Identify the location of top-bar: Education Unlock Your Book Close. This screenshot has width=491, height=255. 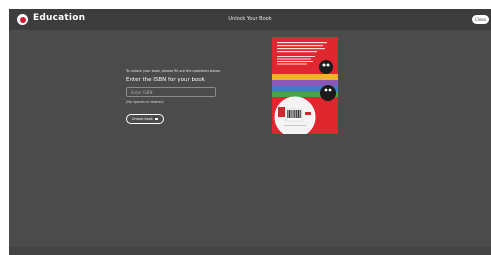
(250, 19).